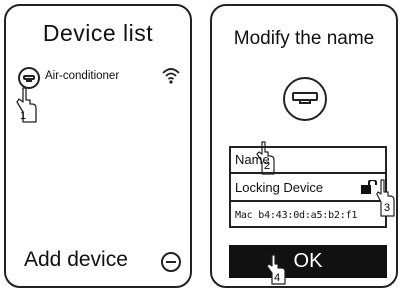  Describe the element at coordinates (308, 261) in the screenshot. I see `ok-button: OK` at that location.